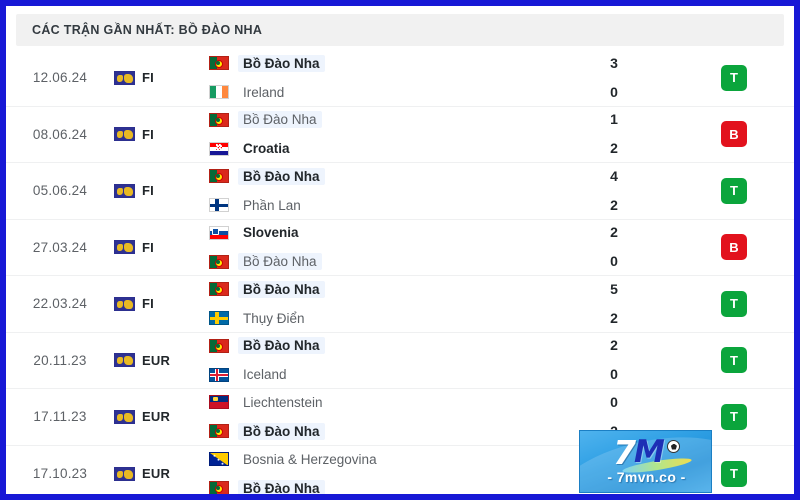  What do you see at coordinates (376, 472) in the screenshot?
I see `teams-cell: Bosnia & Herzegovina Bồ Đào Nha` at bounding box center [376, 472].